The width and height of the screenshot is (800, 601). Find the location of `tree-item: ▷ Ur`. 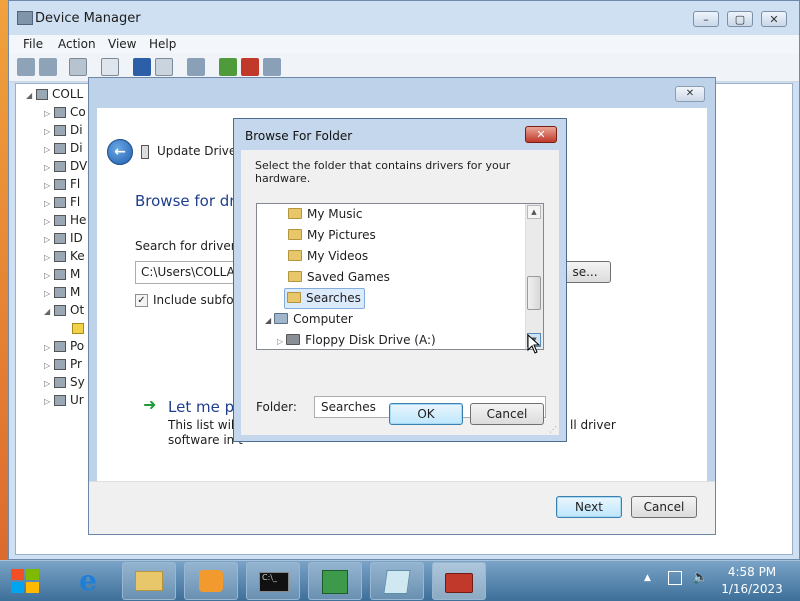

tree-item: ▷ Ur is located at coordinates (64, 400).